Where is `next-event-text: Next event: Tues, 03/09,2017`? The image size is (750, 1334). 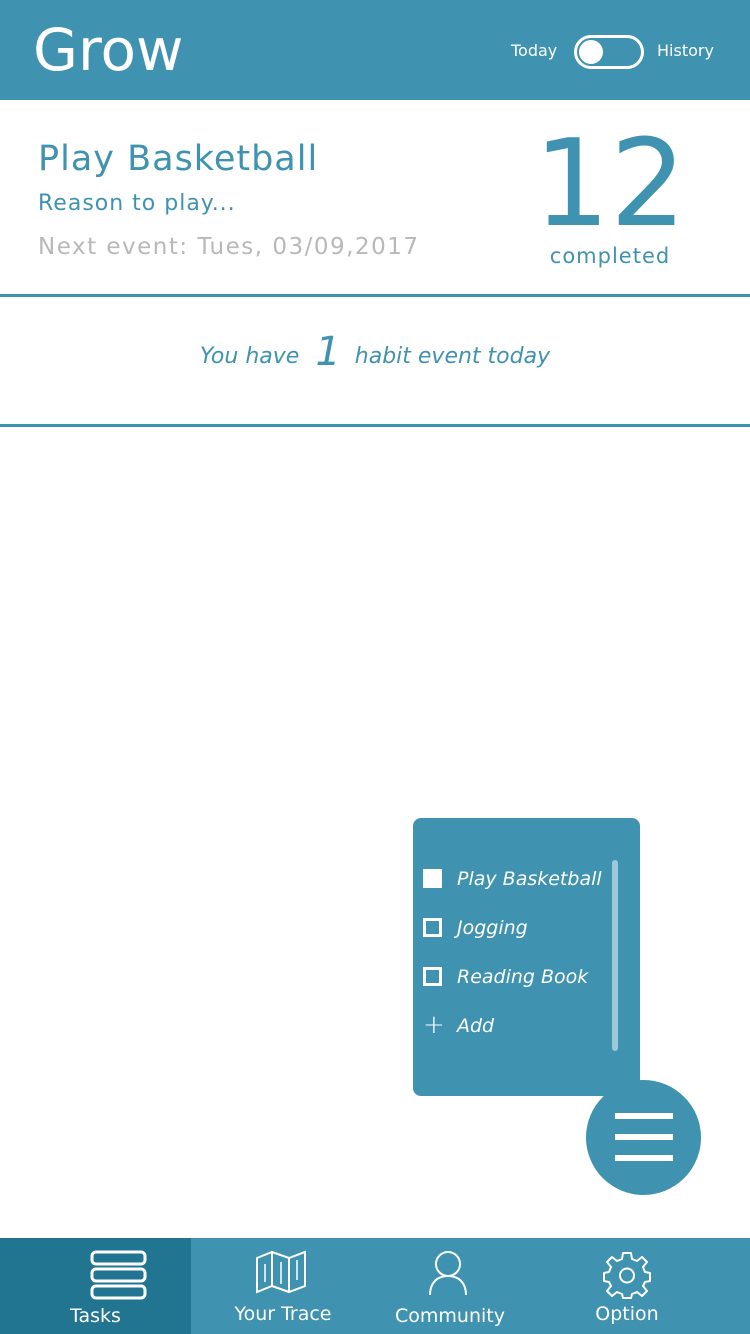 next-event-text: Next event: Tues, 03/09,2017 is located at coordinates (229, 247).